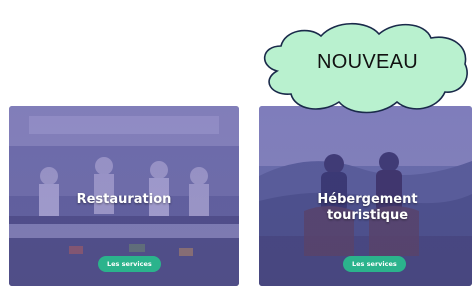 This screenshot has height=304, width=472. Describe the element at coordinates (368, 62) in the screenshot. I see `new-badge-label: NOUVEAU` at that location.